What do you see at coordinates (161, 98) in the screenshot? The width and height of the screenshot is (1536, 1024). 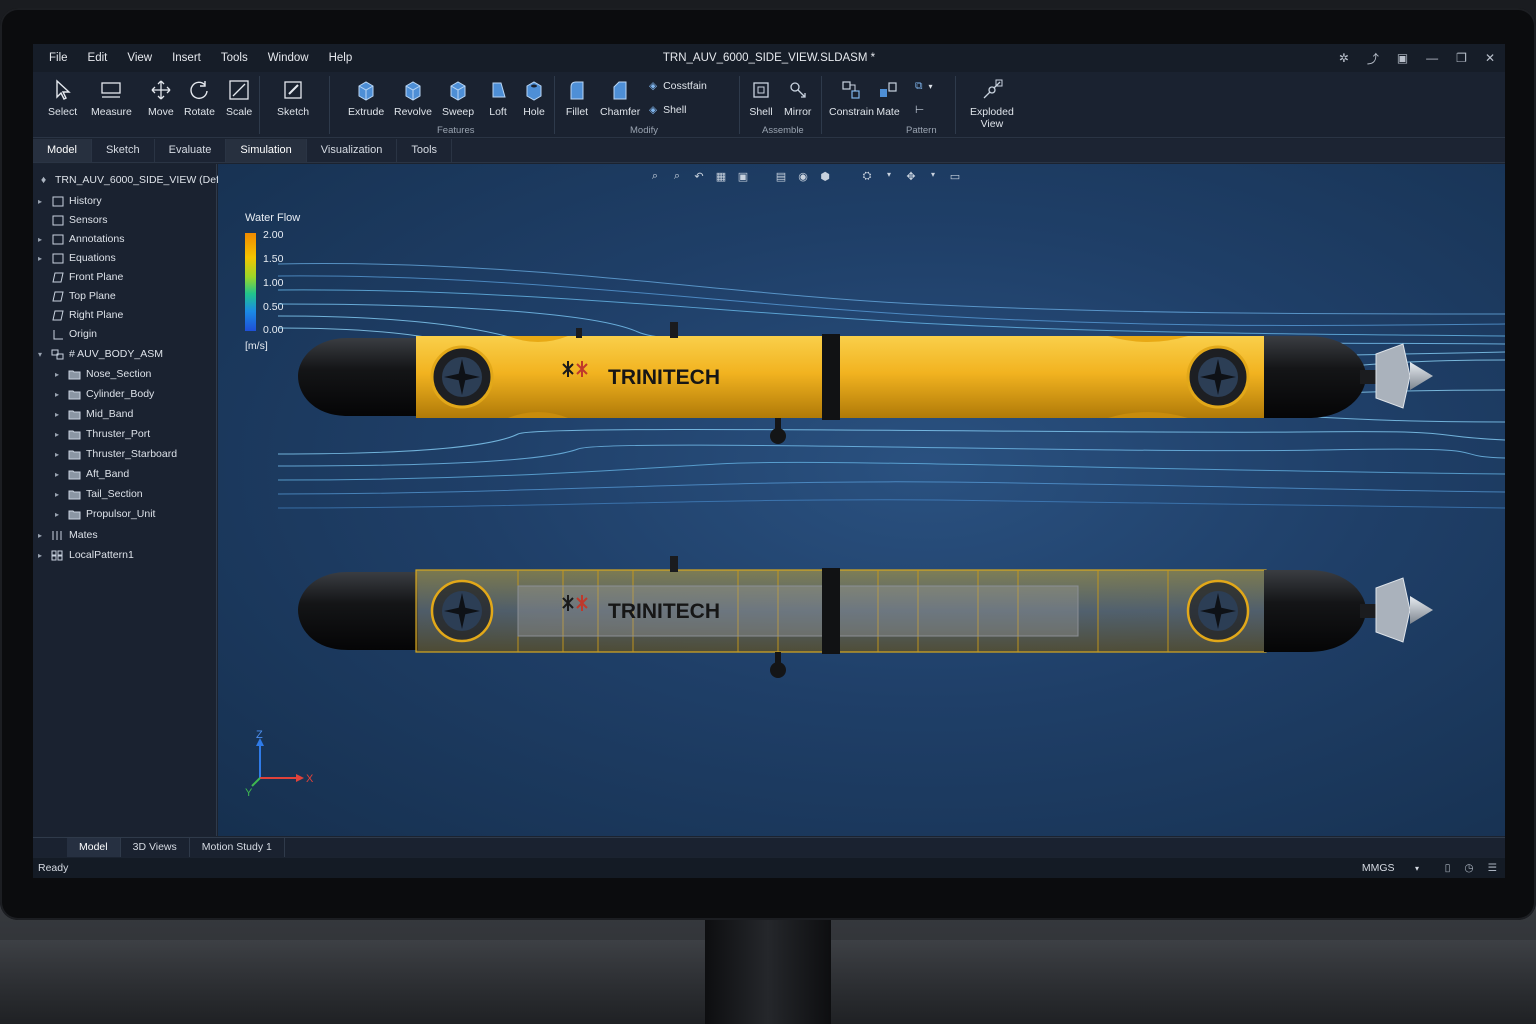 I see `move-button: Move` at bounding box center [161, 98].